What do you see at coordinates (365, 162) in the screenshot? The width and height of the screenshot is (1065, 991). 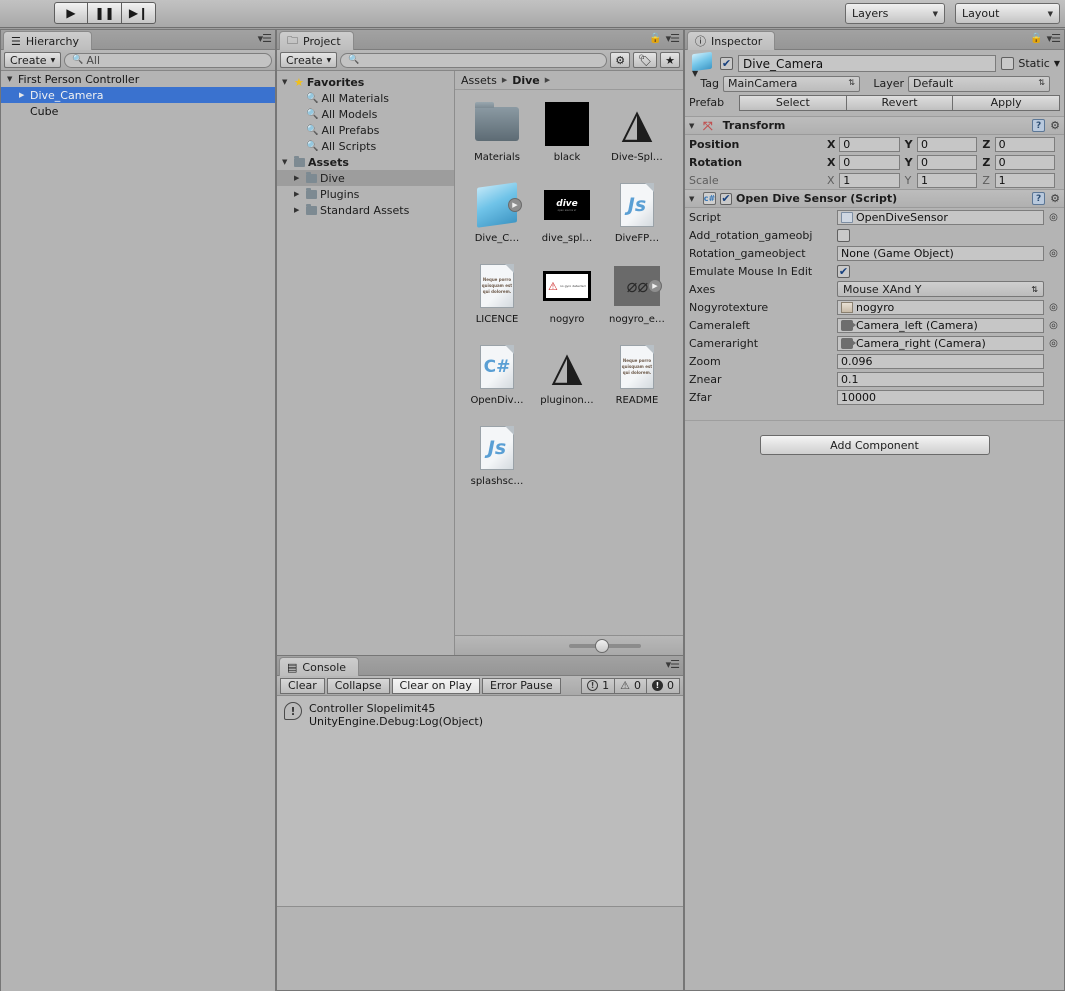 I see `project-tree-item-assets: ▼ Assets` at bounding box center [365, 162].